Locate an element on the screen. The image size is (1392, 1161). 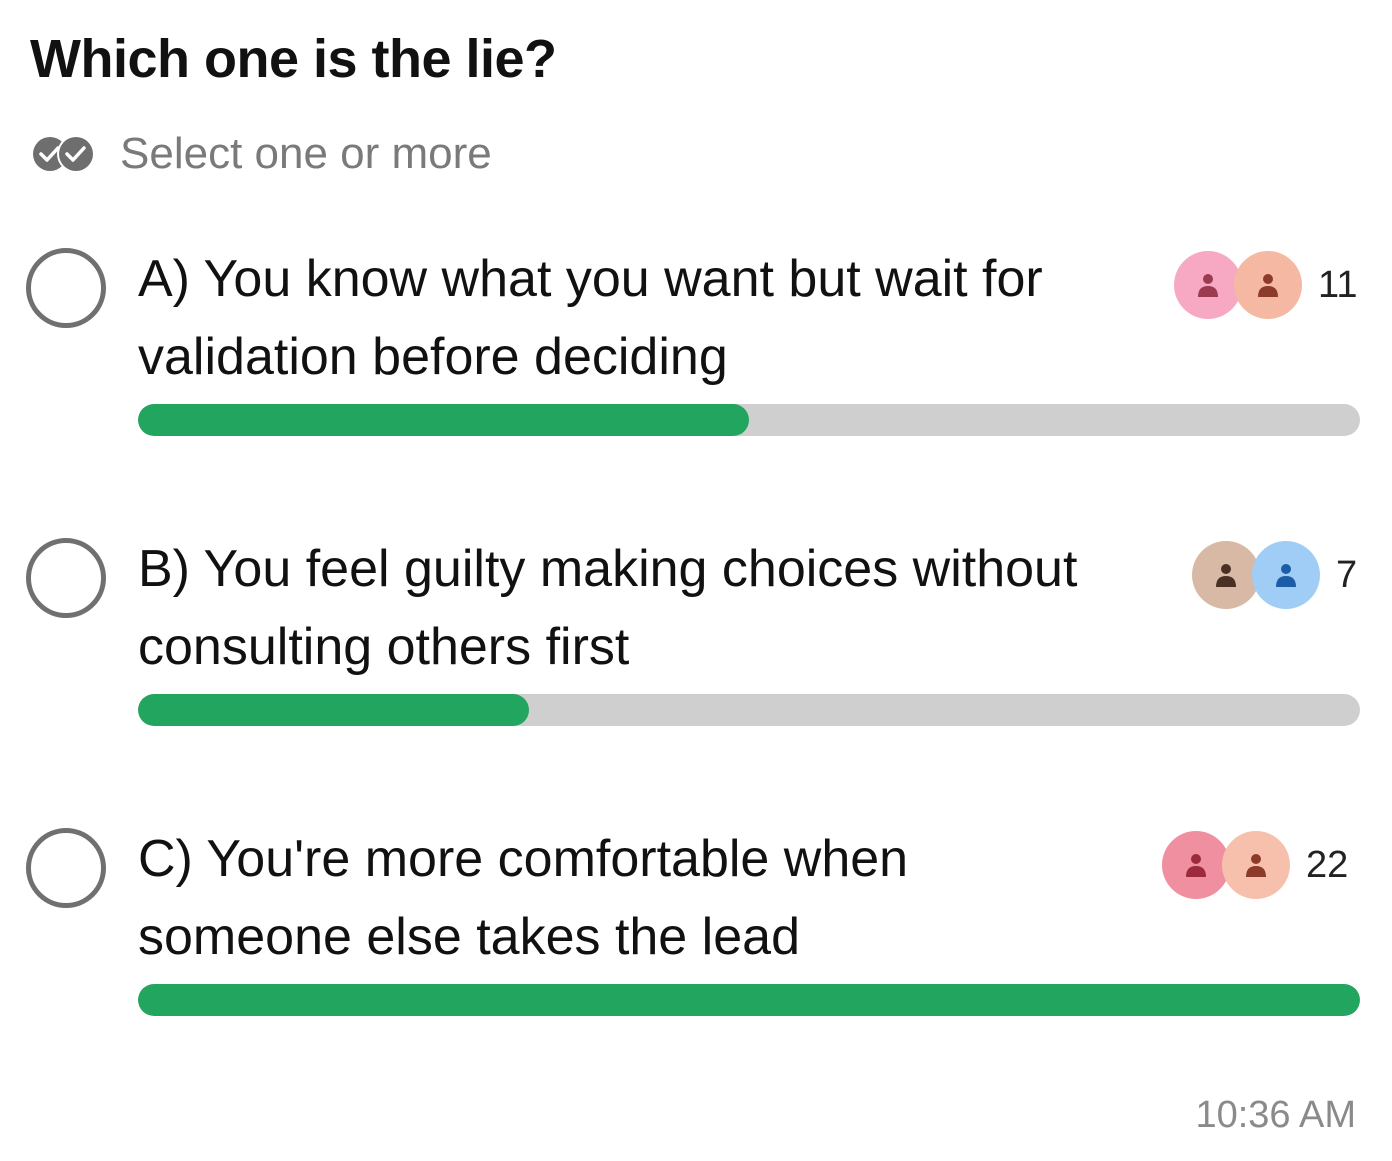
vote-count: 11 is located at coordinates (1338, 284).